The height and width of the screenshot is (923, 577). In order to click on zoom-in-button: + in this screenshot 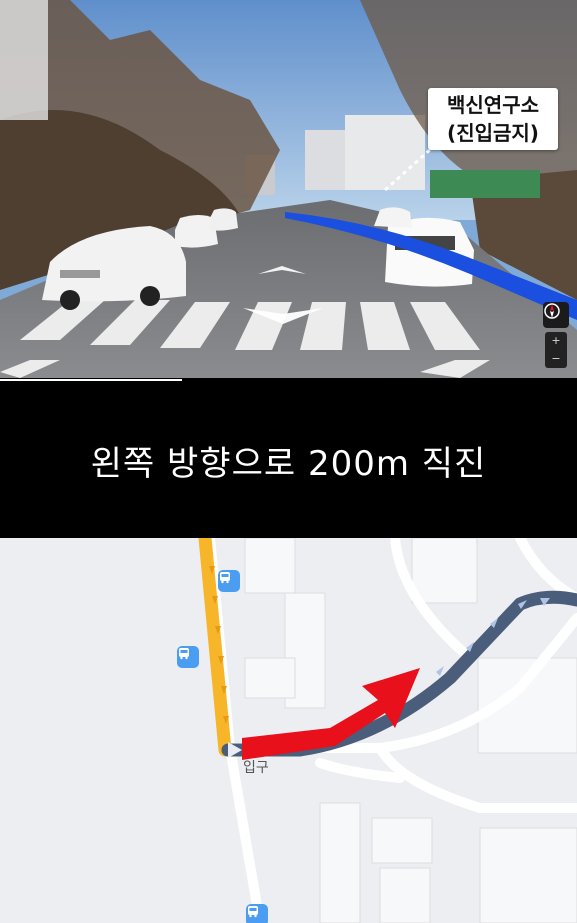, I will do `click(555, 341)`.